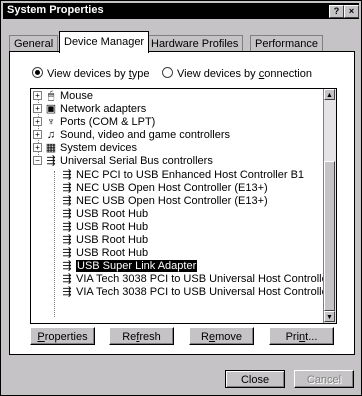 The image size is (362, 396). What do you see at coordinates (51, 109) in the screenshot?
I see `network-adapter-icon: ▣` at bounding box center [51, 109].